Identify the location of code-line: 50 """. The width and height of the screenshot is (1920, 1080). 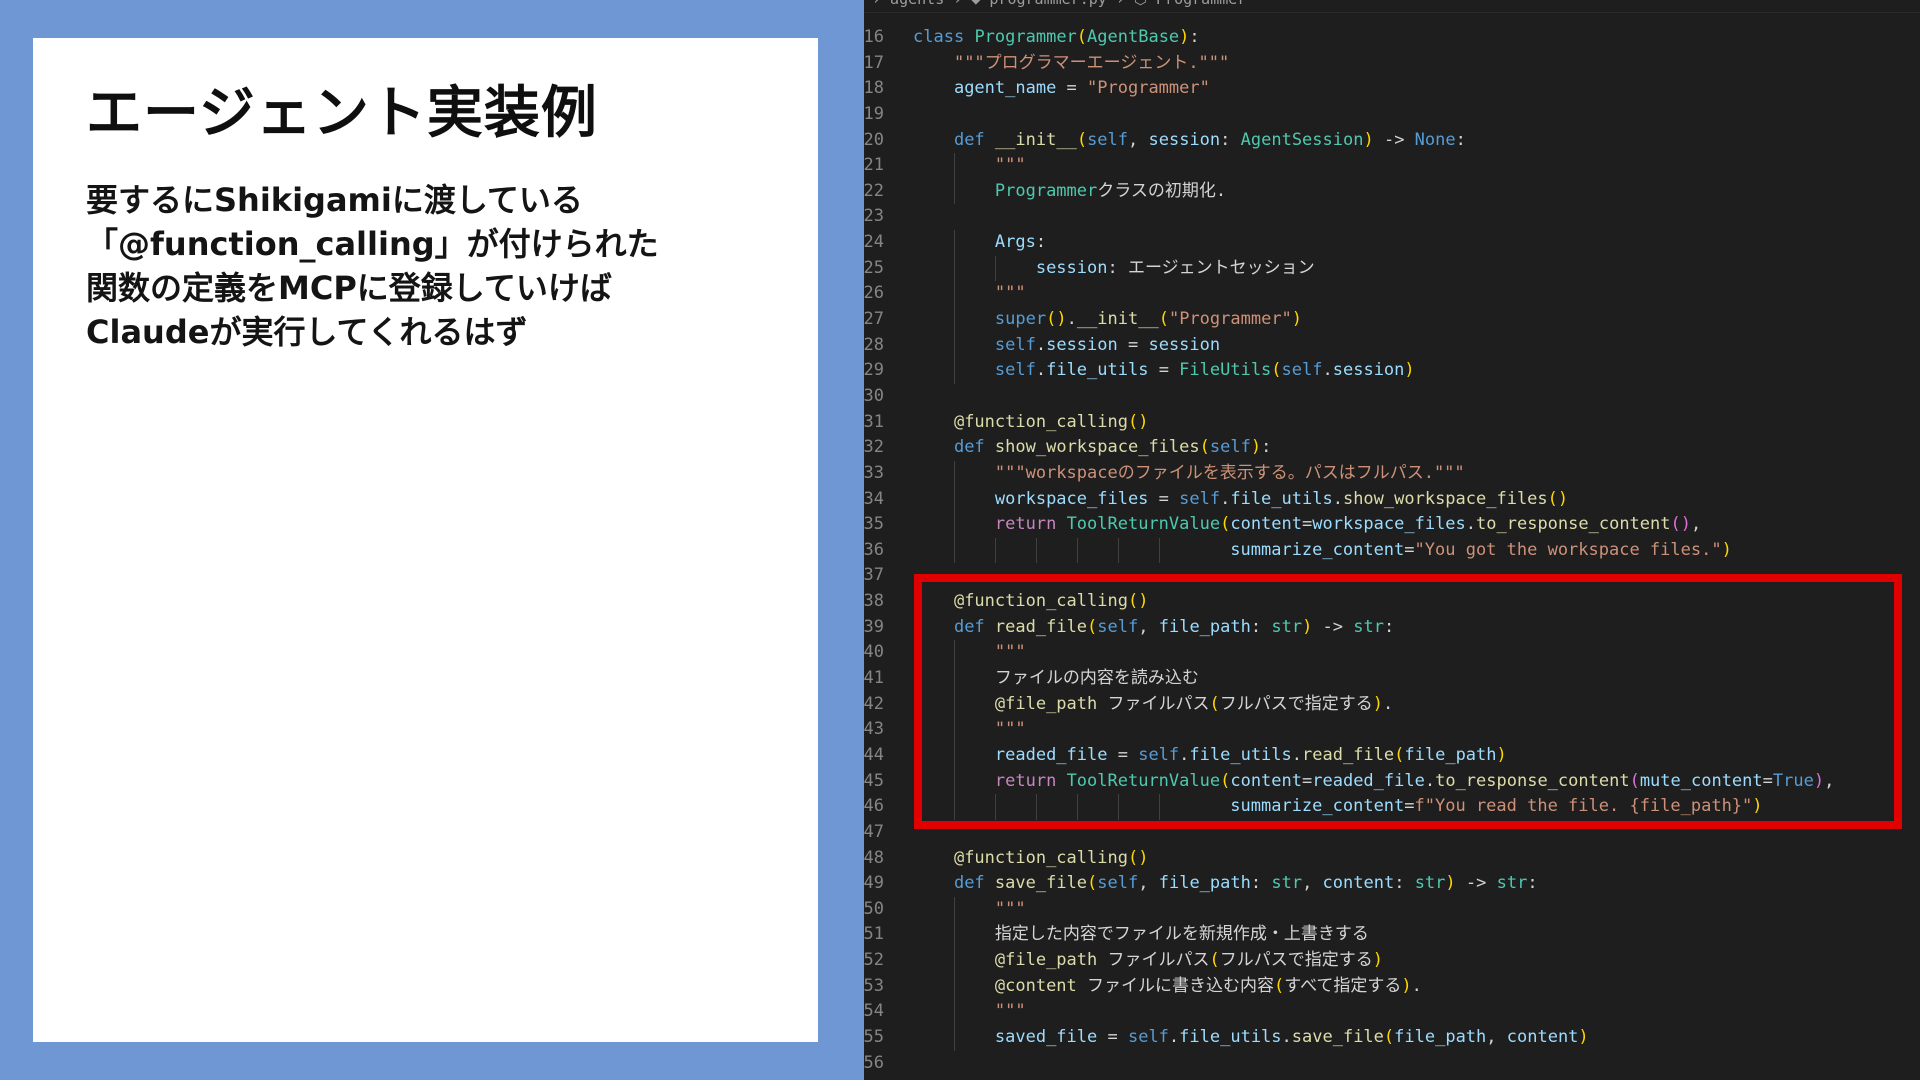
(1392, 909).